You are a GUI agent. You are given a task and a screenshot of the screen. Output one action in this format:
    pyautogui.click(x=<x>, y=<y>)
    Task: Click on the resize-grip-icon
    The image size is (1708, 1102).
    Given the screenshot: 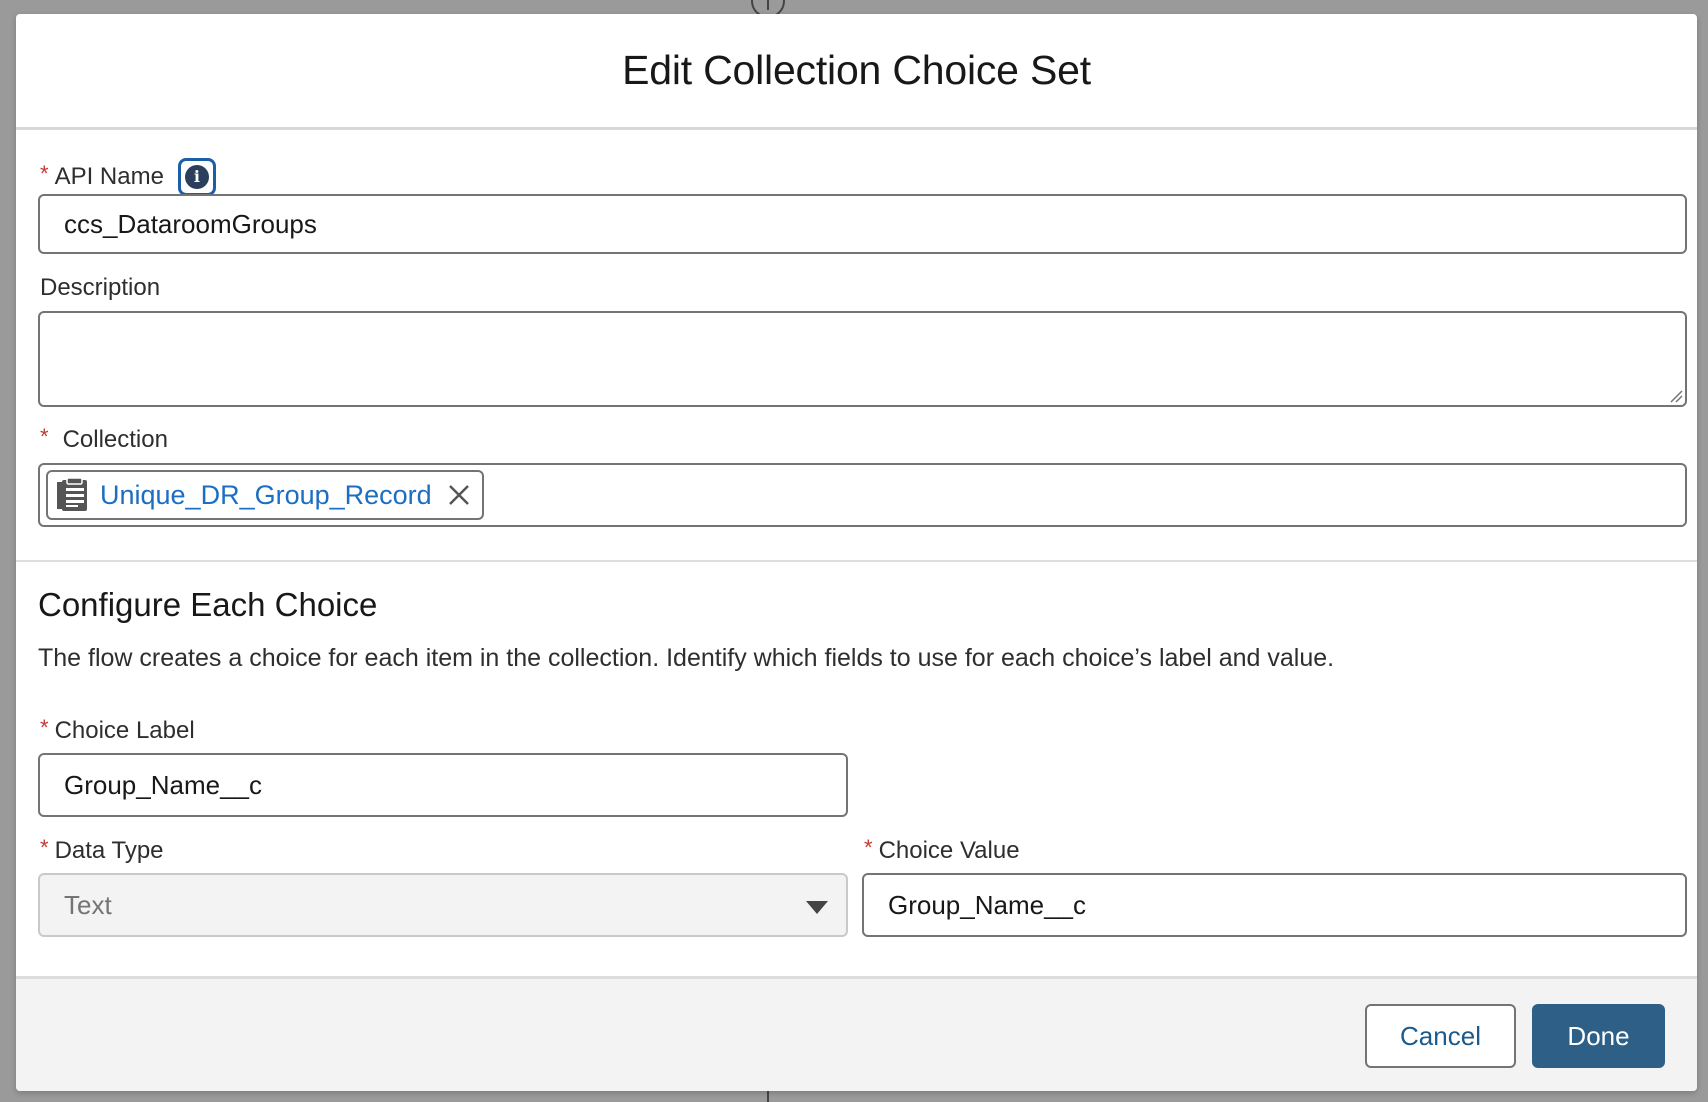 What is the action you would take?
    pyautogui.click(x=1676, y=396)
    